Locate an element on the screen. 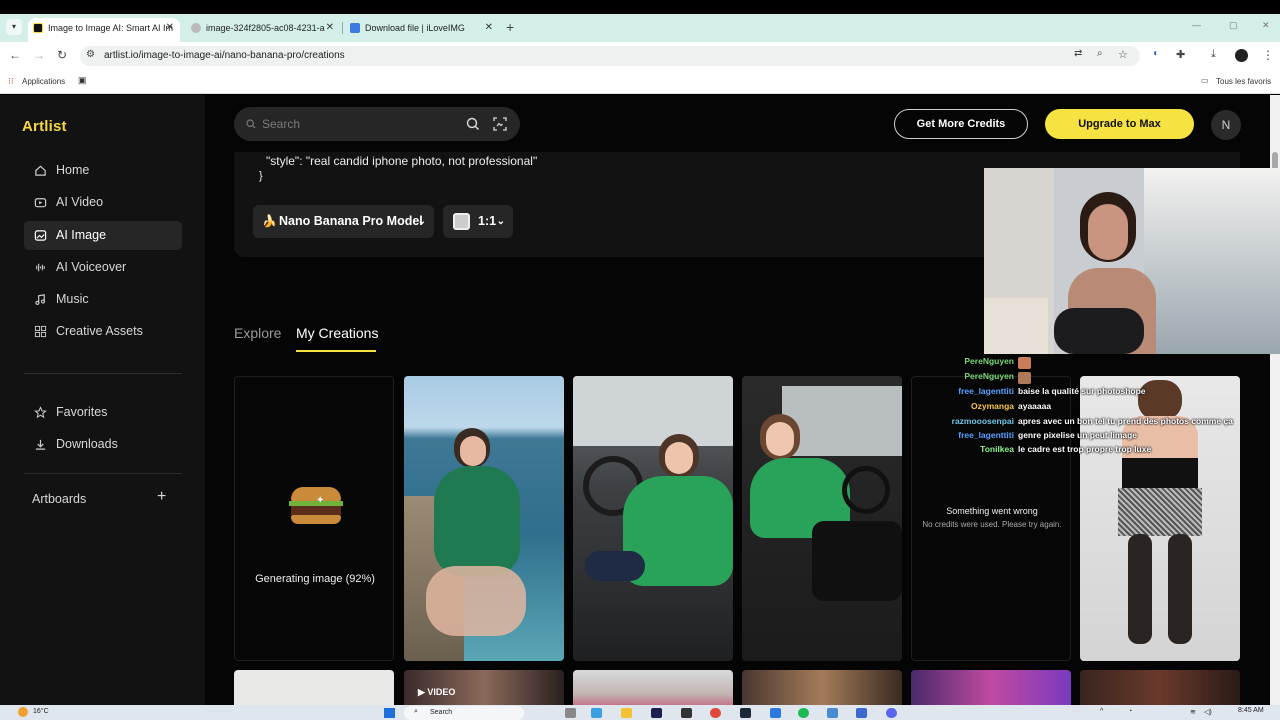  chat-emote is located at coordinates (1024, 363).